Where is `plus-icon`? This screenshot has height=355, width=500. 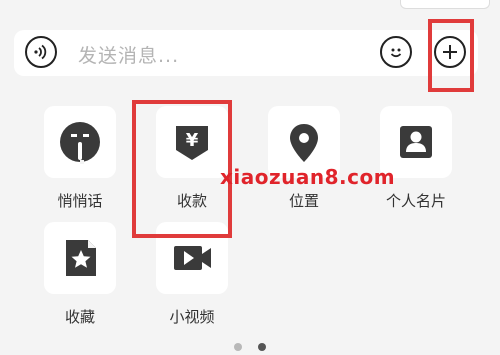
plus-icon is located at coordinates (450, 52).